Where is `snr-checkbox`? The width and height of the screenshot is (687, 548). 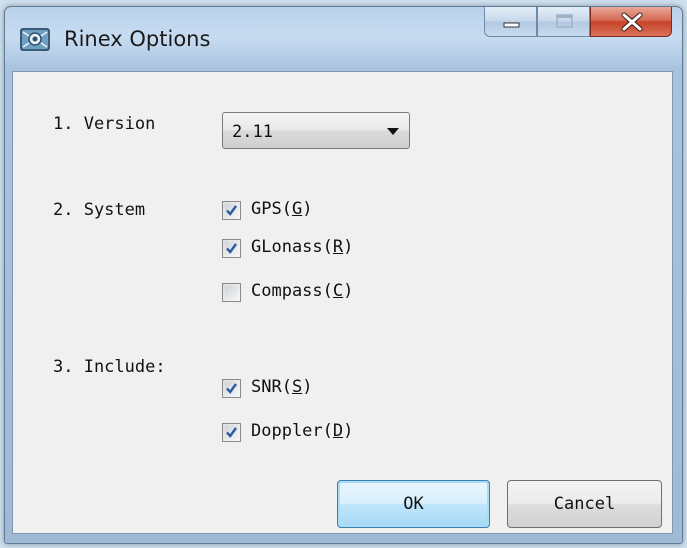
snr-checkbox is located at coordinates (231, 388).